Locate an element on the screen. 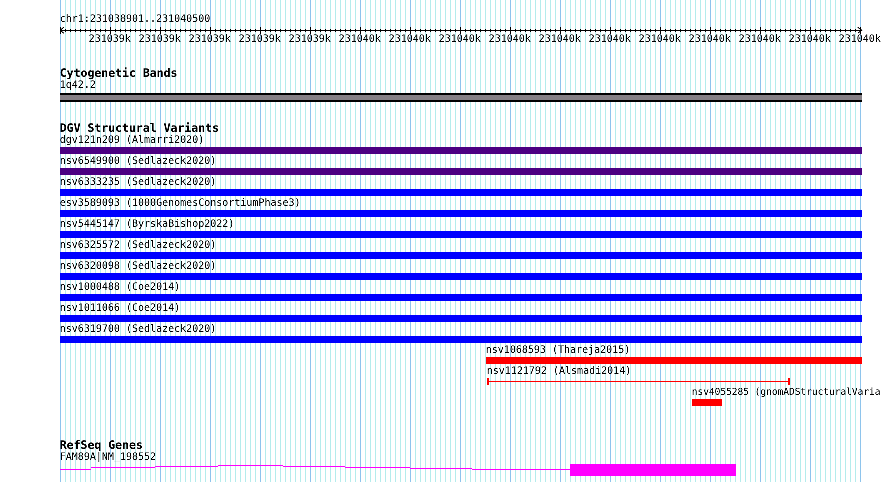 The image size is (890, 482). feature-label: nsv1011066 (Coe2014) is located at coordinates (120, 309).